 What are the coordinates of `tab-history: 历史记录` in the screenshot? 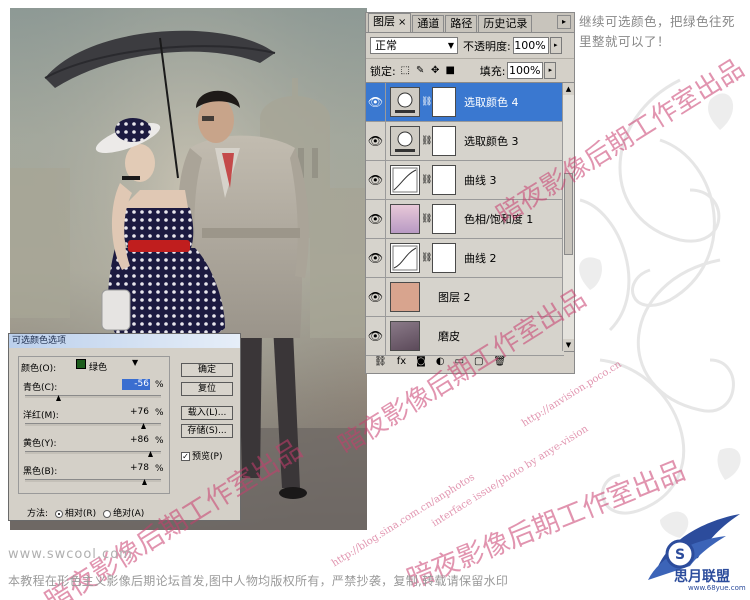 It's located at (505, 23).